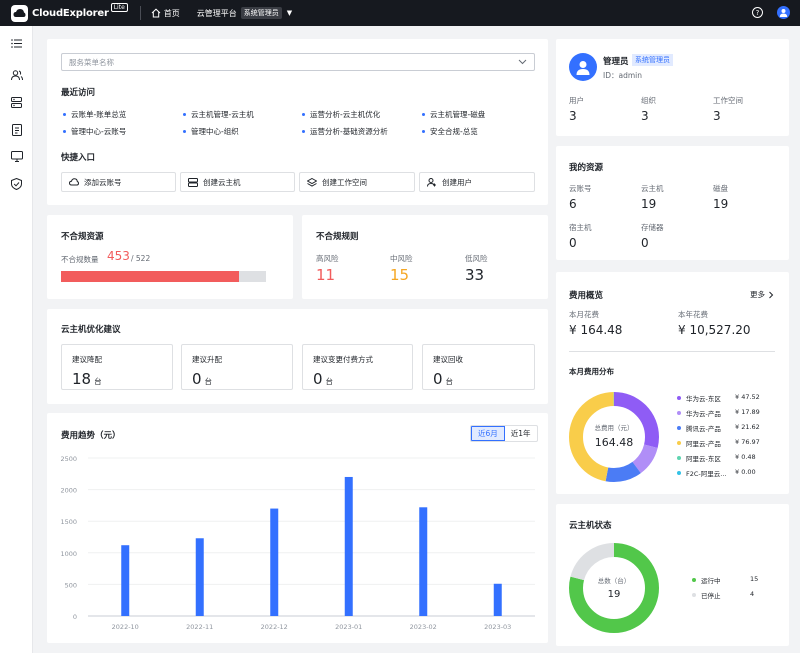 The height and width of the screenshot is (653, 800). I want to click on low-risk-value: 33, so click(474, 275).